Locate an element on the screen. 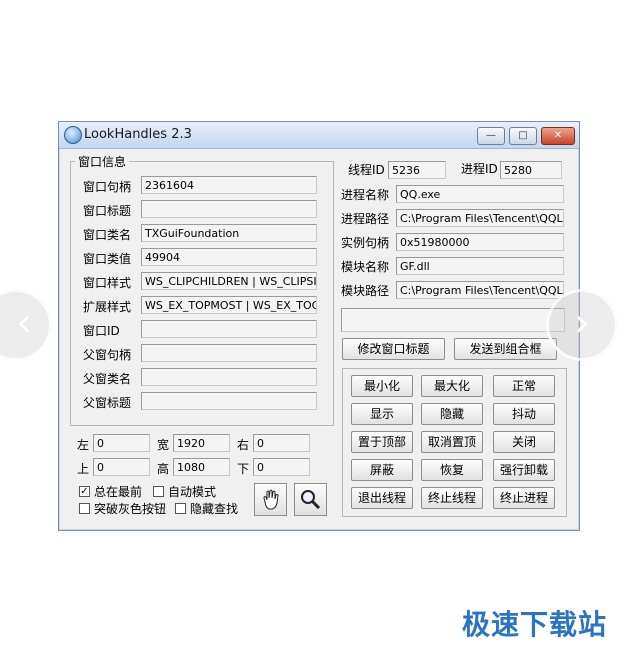  minimize-button: — is located at coordinates (491, 136).